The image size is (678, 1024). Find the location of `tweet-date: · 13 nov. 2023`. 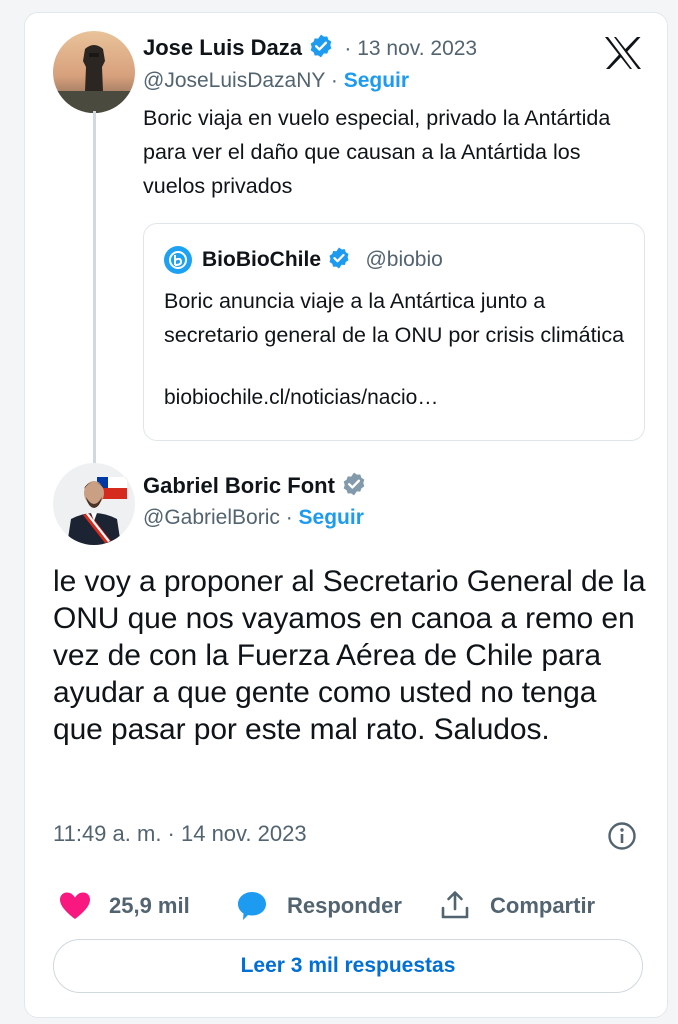

tweet-date: · 13 nov. 2023 is located at coordinates (410, 48).